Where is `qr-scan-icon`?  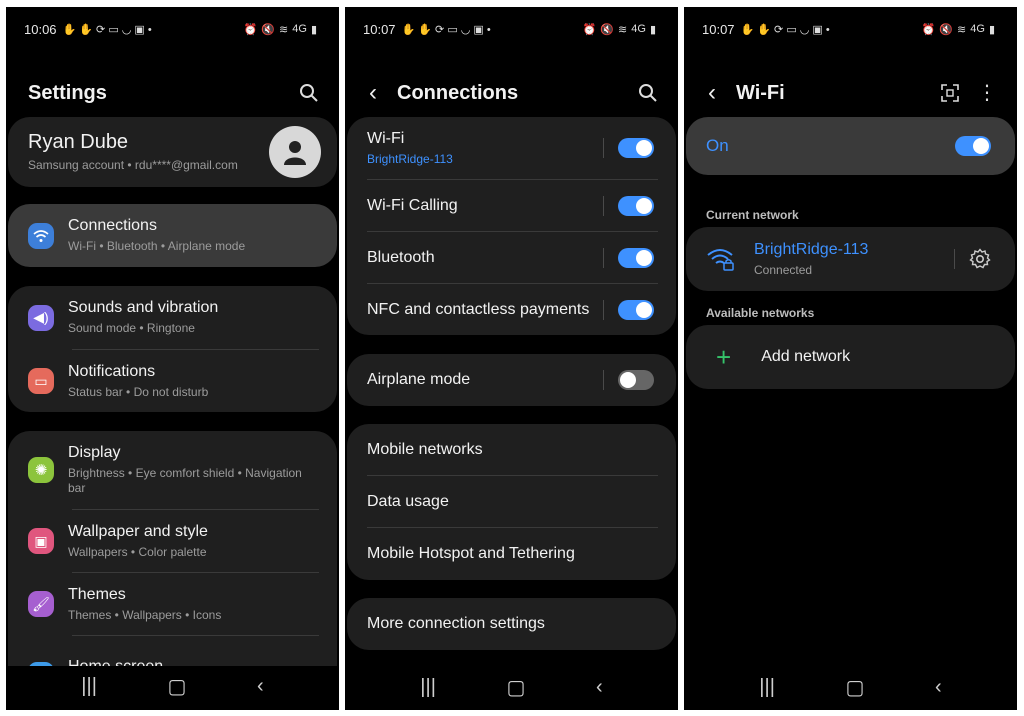
qr-scan-icon is located at coordinates (950, 93).